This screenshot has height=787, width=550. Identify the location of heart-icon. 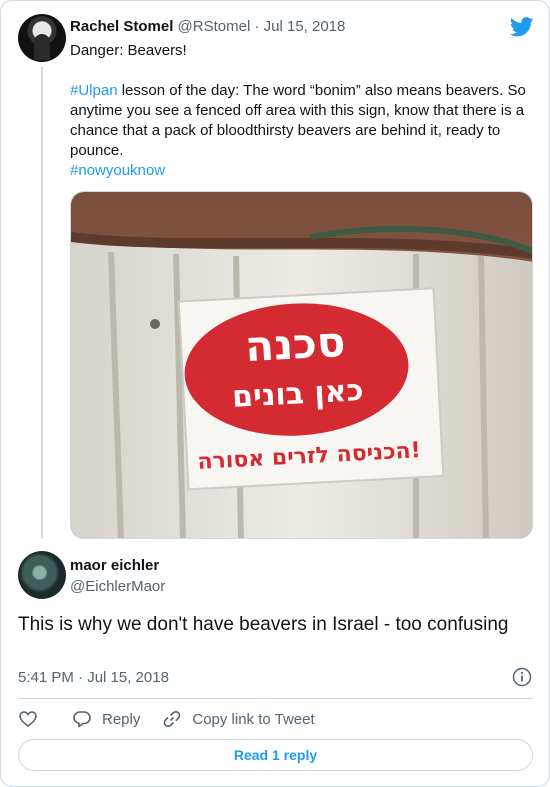
(28, 719).